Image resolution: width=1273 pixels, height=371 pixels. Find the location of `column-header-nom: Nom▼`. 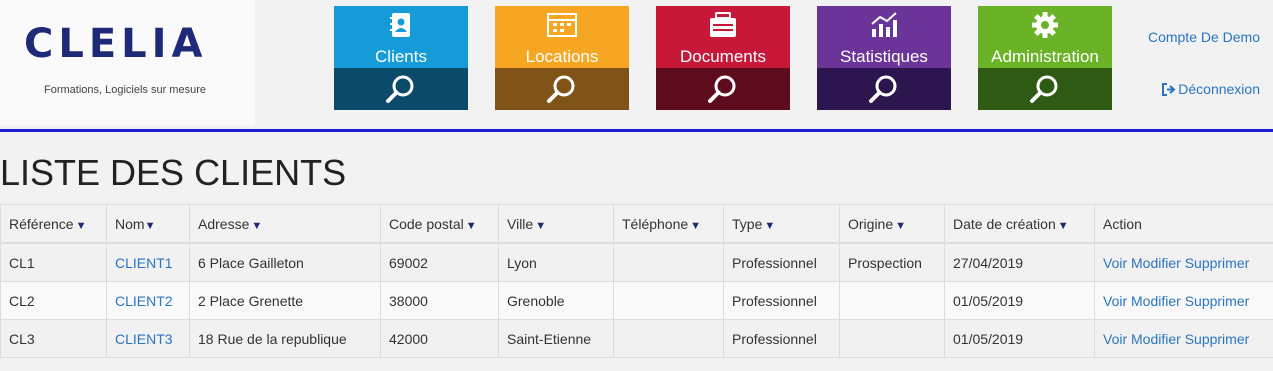

column-header-nom: Nom▼ is located at coordinates (148, 224).